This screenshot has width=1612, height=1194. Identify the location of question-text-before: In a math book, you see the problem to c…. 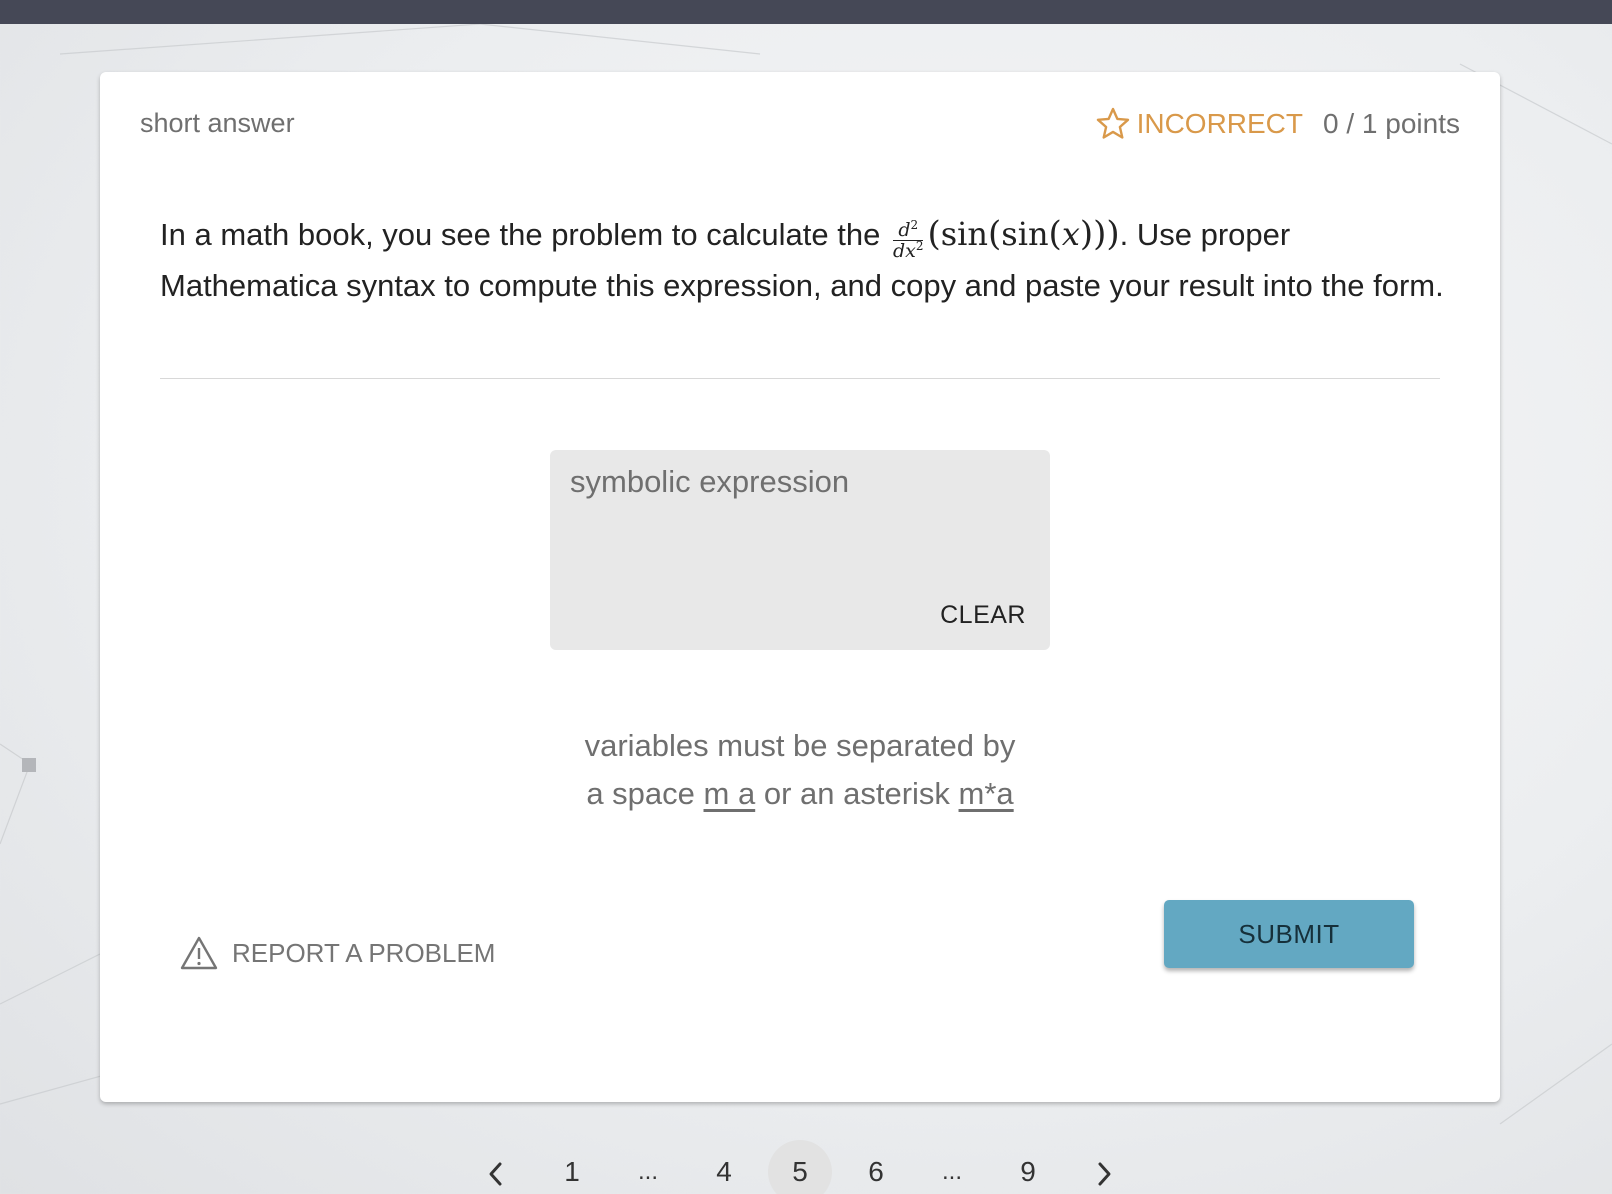
(520, 234).